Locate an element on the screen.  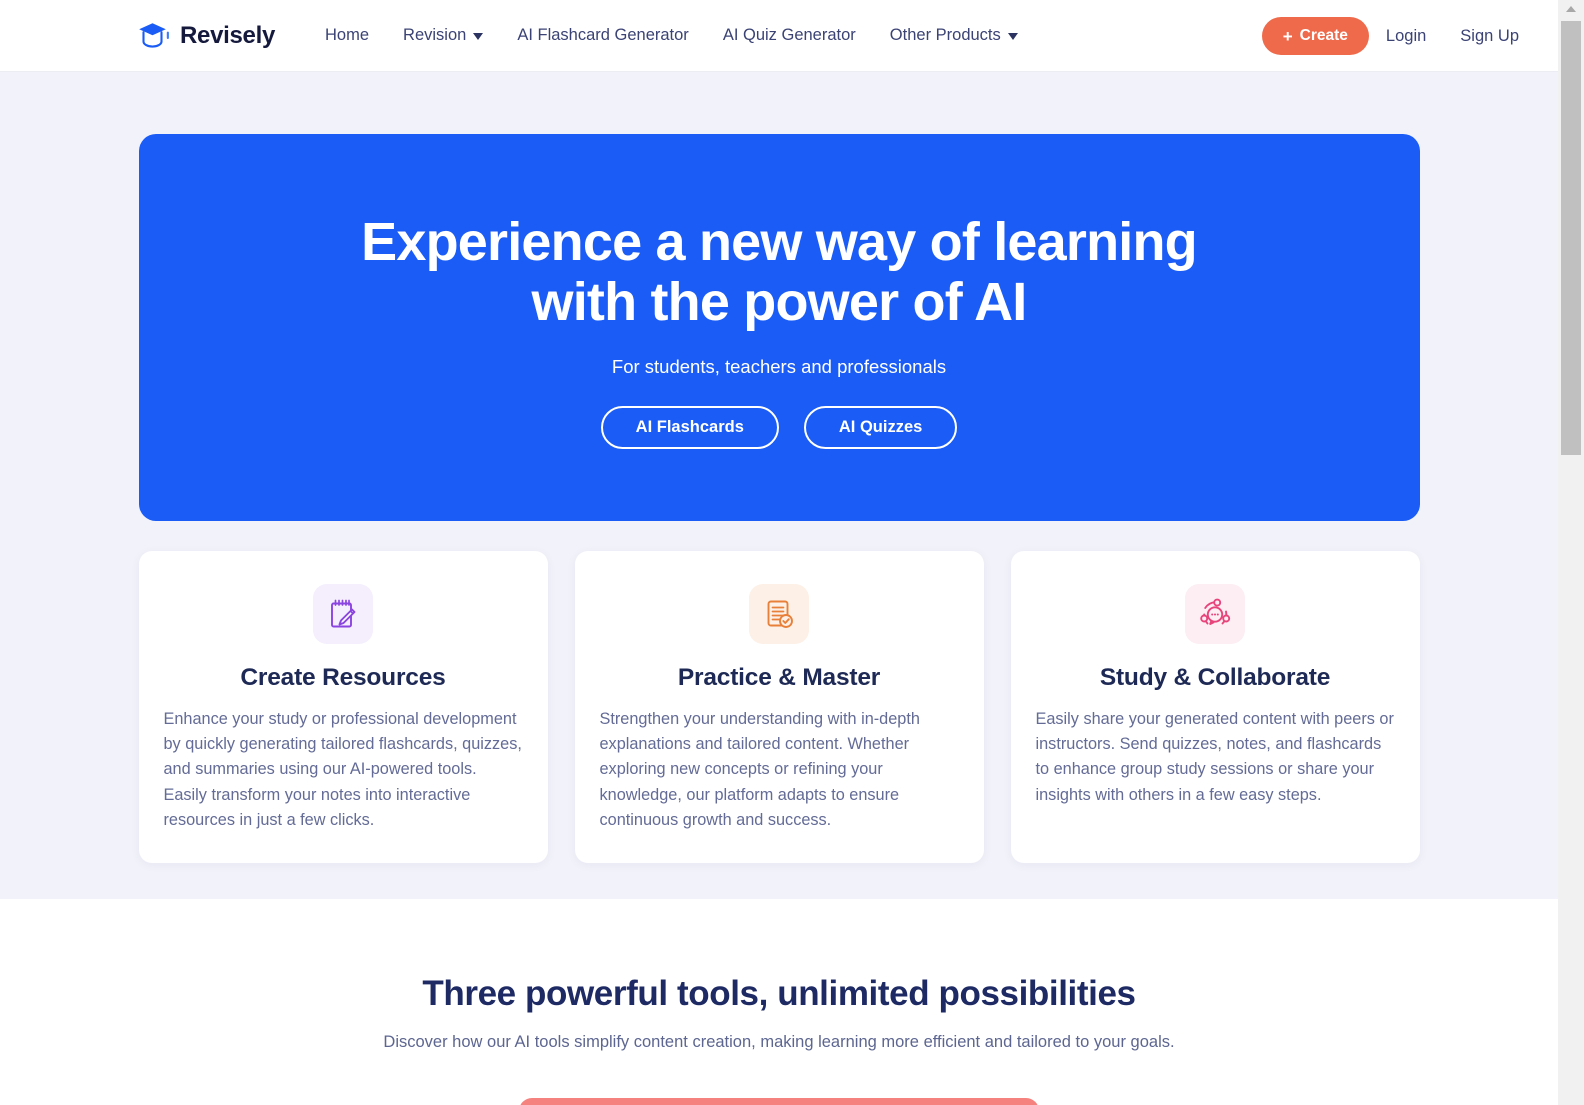
graduation-cap-icon is located at coordinates (154, 36).